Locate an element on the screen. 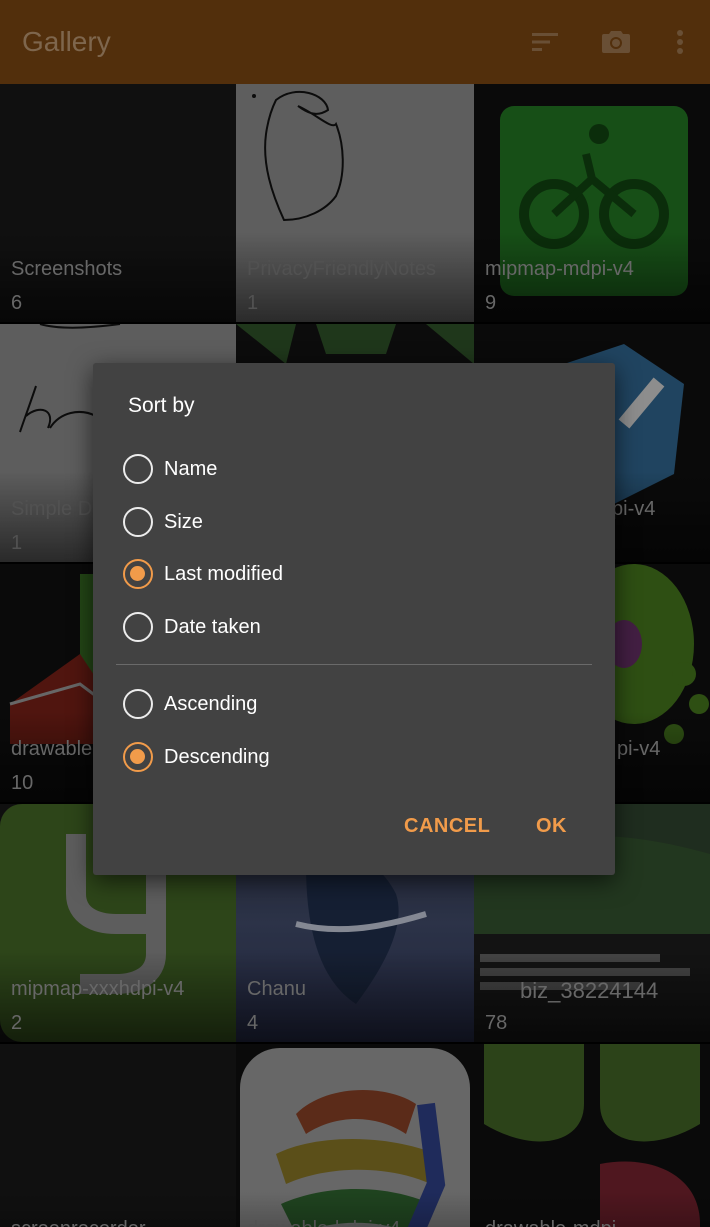 The image size is (710, 1227). option-label: Ascending is located at coordinates (211, 703).